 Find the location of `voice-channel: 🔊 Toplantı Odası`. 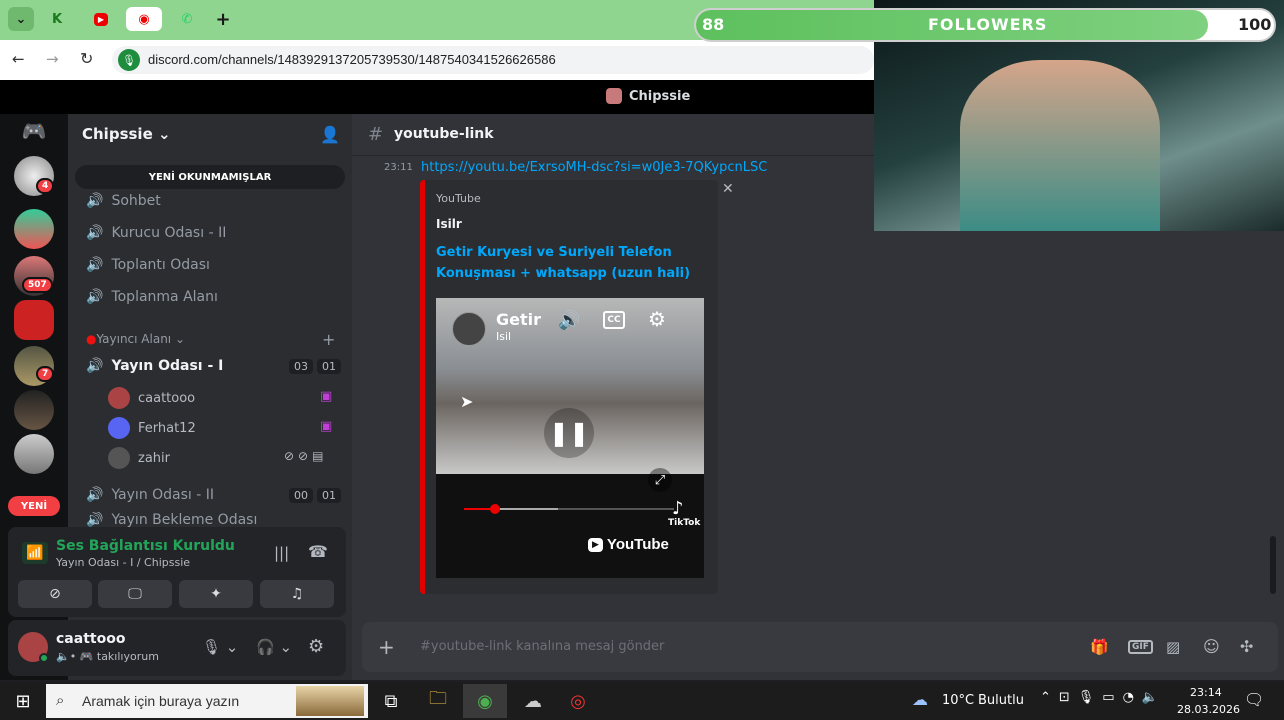

voice-channel: 🔊 Toplantı Odası is located at coordinates (148, 265).